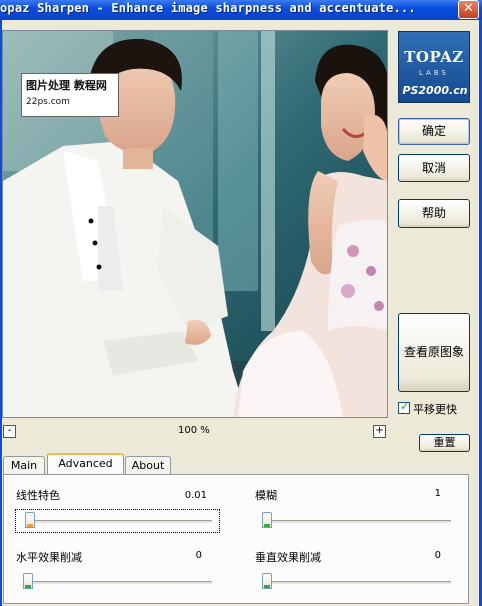  Describe the element at coordinates (85, 464) in the screenshot. I see `tab-advanced: Advanced` at that location.